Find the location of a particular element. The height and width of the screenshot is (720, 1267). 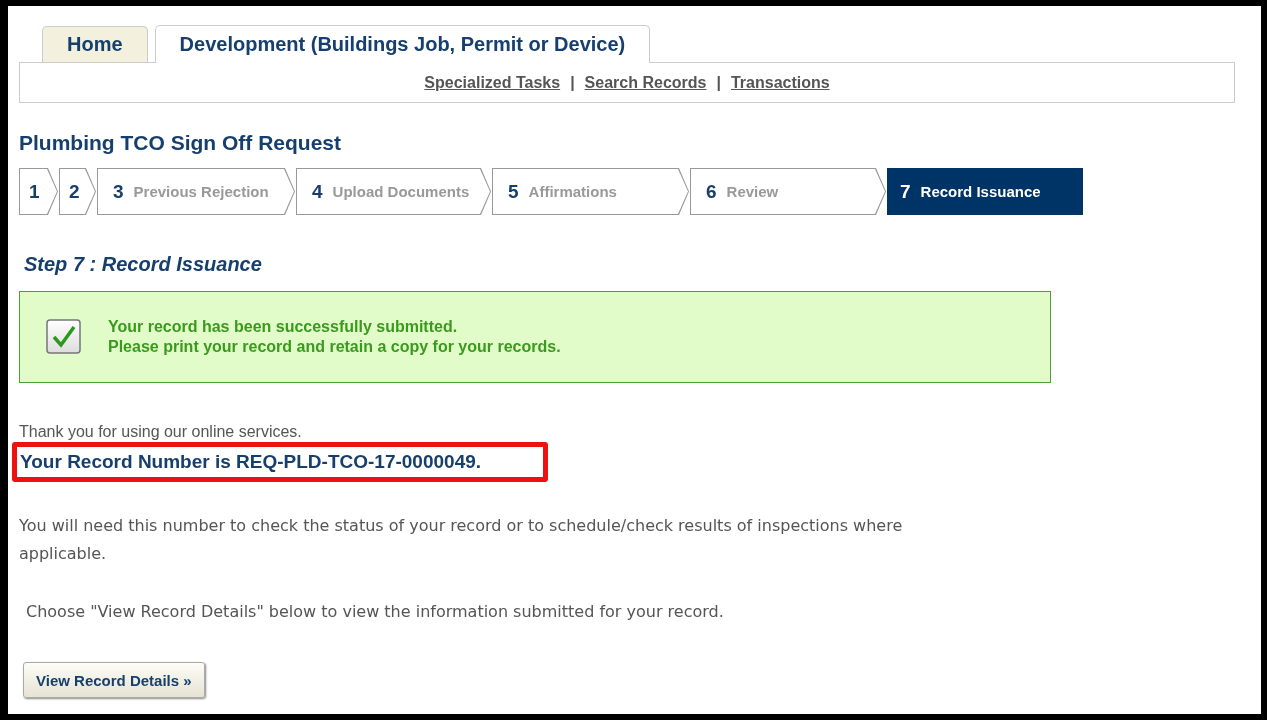

info-paragraph: You will need this number to check the status of your record or to schedule/check results of inspections where applicable. is located at coordinates (461, 540).